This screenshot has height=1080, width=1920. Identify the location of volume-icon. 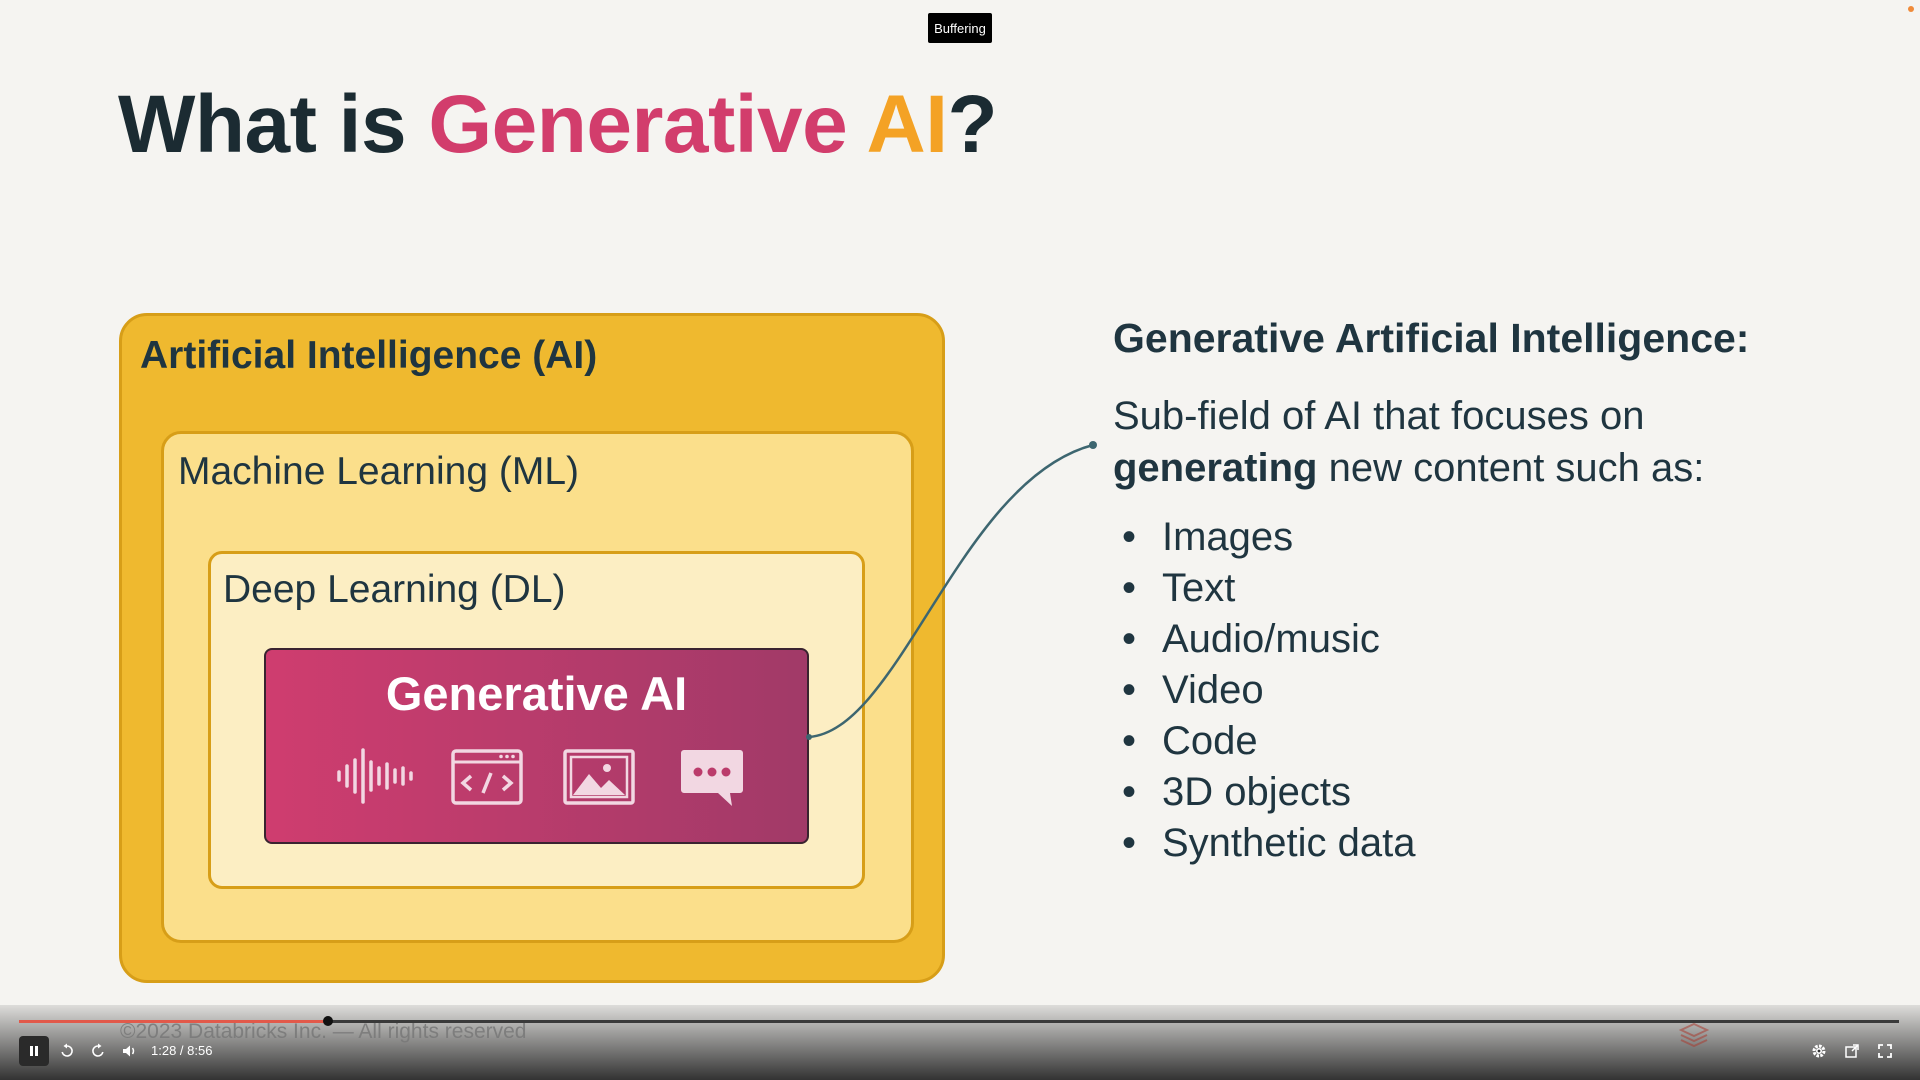
(129, 1051).